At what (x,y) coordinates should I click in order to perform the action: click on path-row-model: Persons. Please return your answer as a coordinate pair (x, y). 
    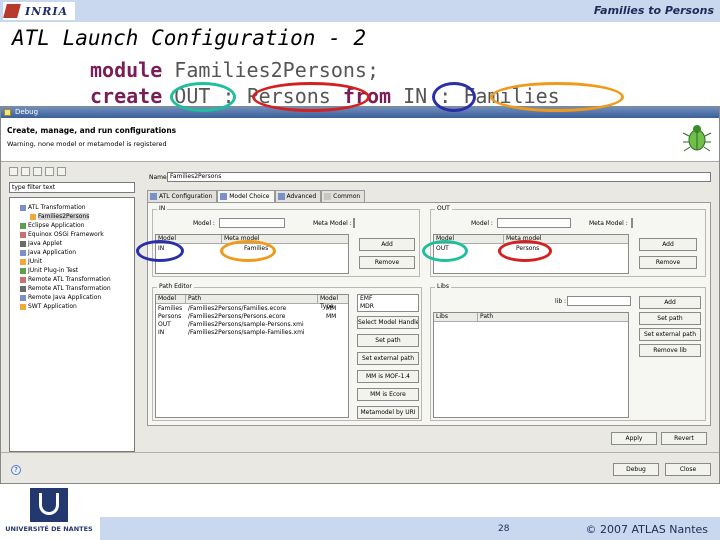
    Looking at the image, I should click on (171, 317).